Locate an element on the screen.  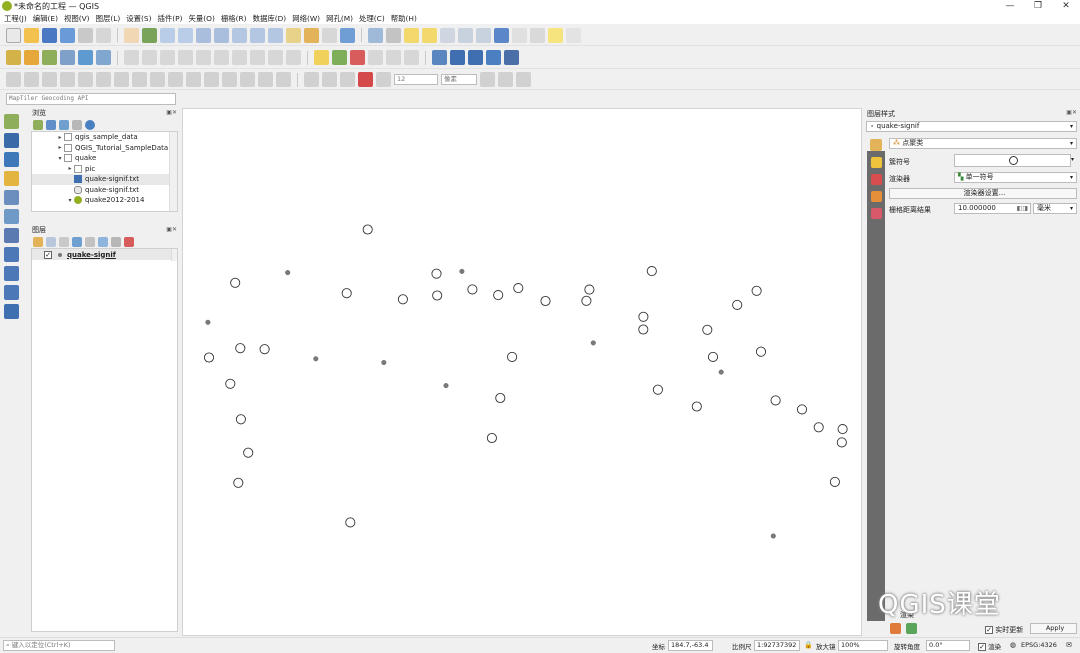
rotate-symbols-icon is located at coordinates (283, 79).